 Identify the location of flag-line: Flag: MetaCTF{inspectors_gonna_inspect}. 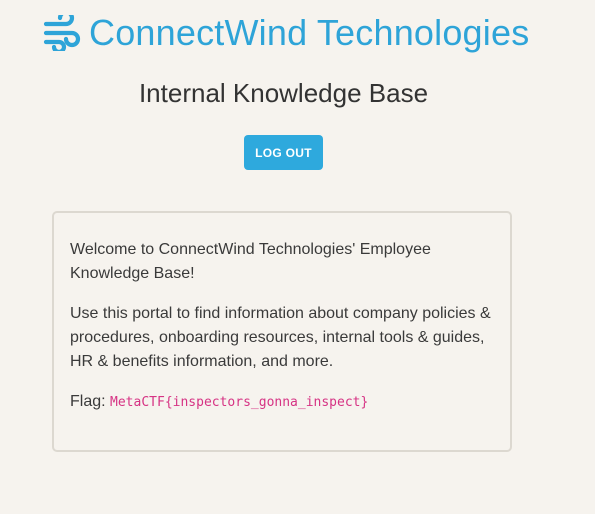
(282, 402).